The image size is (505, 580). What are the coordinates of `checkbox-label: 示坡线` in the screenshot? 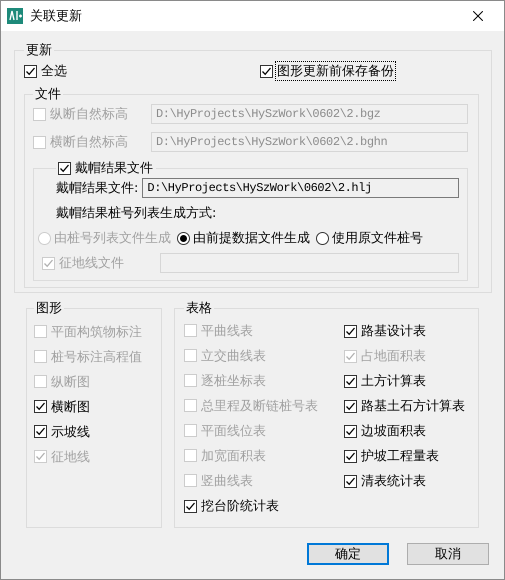 It's located at (70, 431).